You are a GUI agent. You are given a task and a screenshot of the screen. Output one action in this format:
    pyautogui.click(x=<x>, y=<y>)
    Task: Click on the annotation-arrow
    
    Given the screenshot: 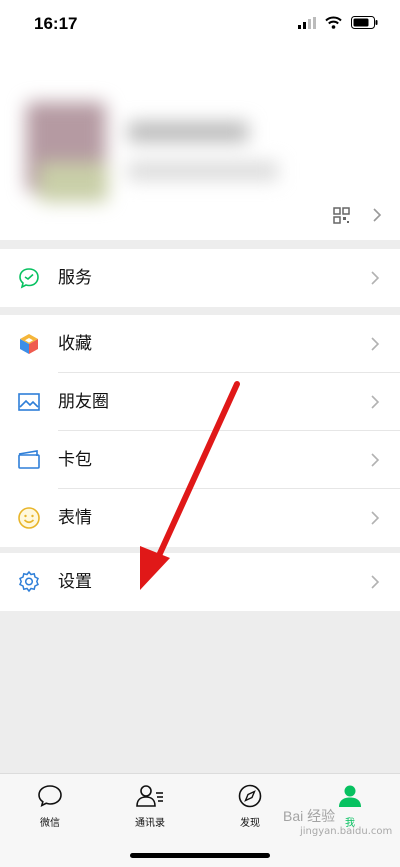 What is the action you would take?
    pyautogui.click(x=190, y=485)
    